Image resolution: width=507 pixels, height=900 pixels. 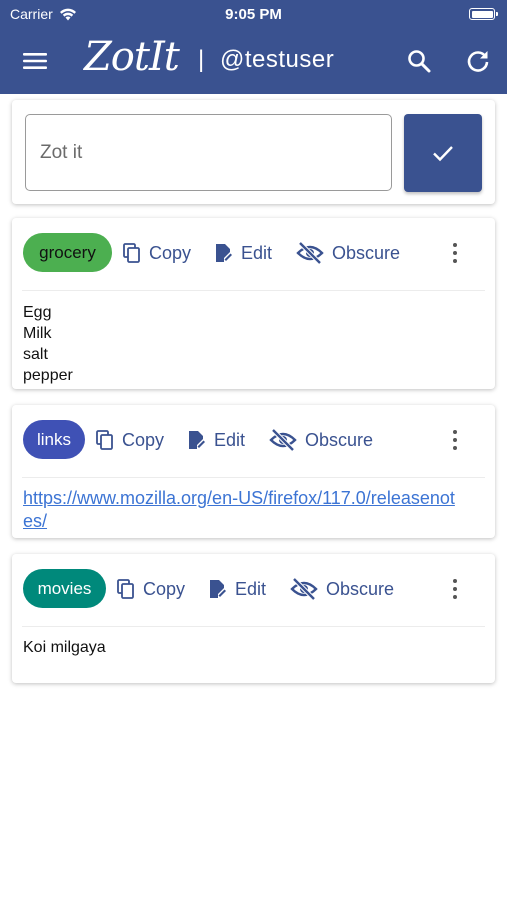 What do you see at coordinates (208, 152) in the screenshot?
I see `zot-input` at bounding box center [208, 152].